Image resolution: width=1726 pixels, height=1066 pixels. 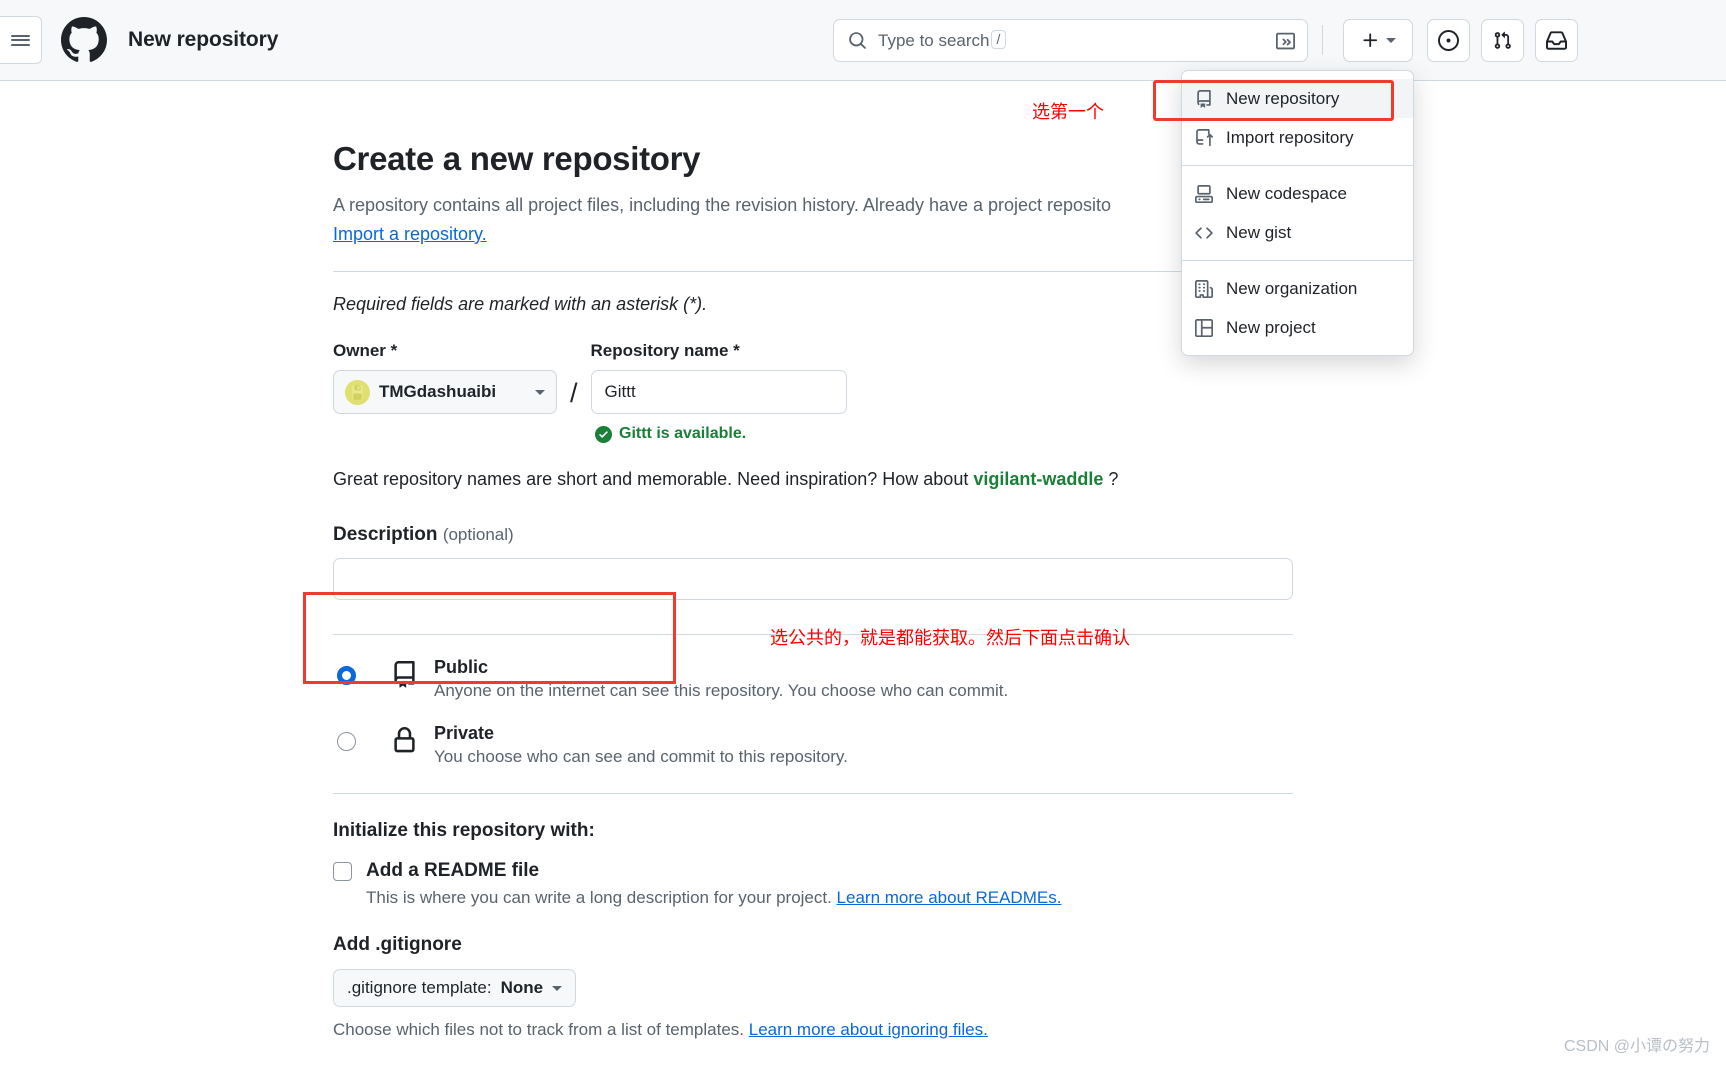 I want to click on inspiration-suffix: ?, so click(x=1111, y=479).